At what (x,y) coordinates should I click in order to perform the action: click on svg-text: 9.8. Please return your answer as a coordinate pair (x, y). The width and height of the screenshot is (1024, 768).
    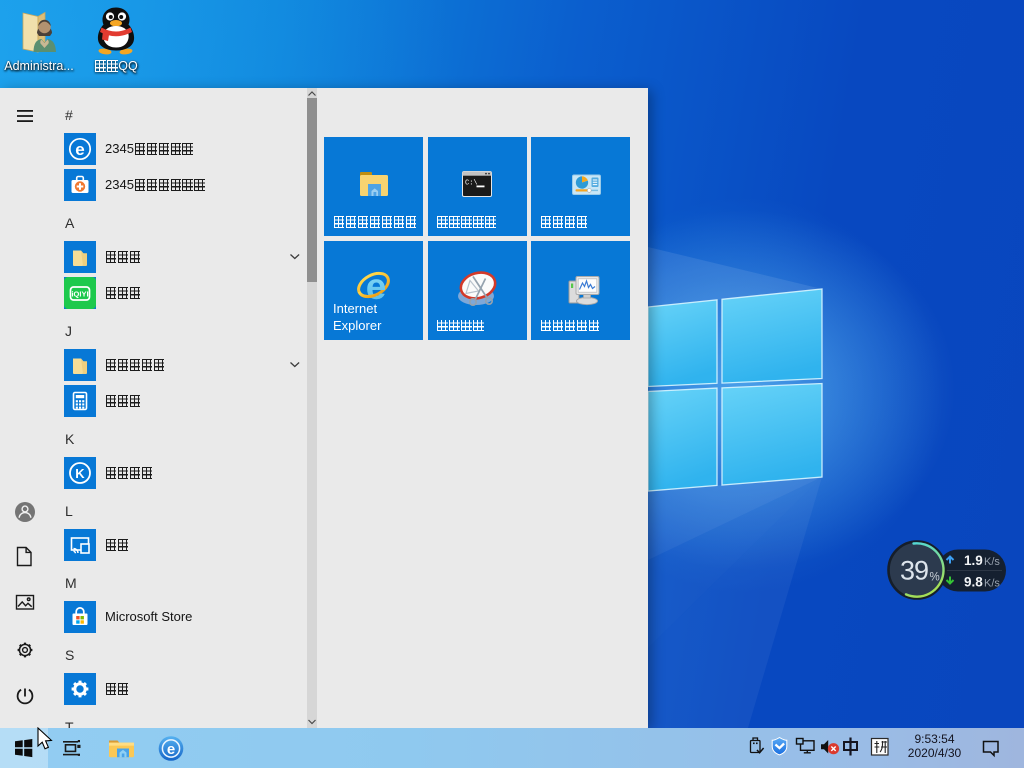
    Looking at the image, I should click on (973, 582).